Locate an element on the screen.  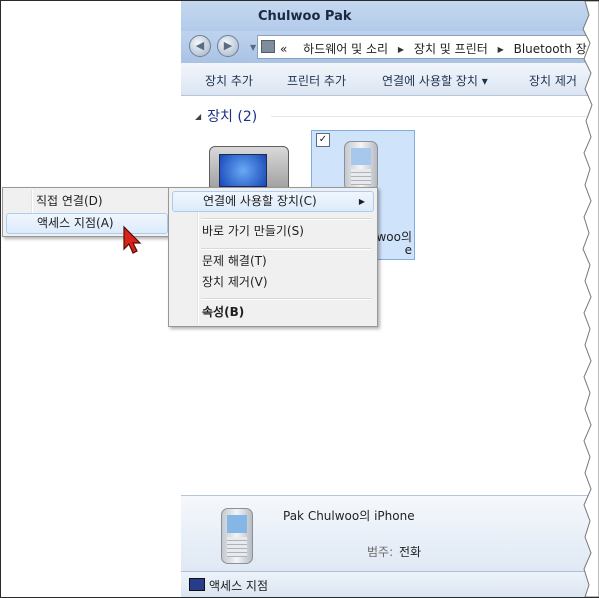
remove-device-button: 장치 제거 is located at coordinates (553, 80).